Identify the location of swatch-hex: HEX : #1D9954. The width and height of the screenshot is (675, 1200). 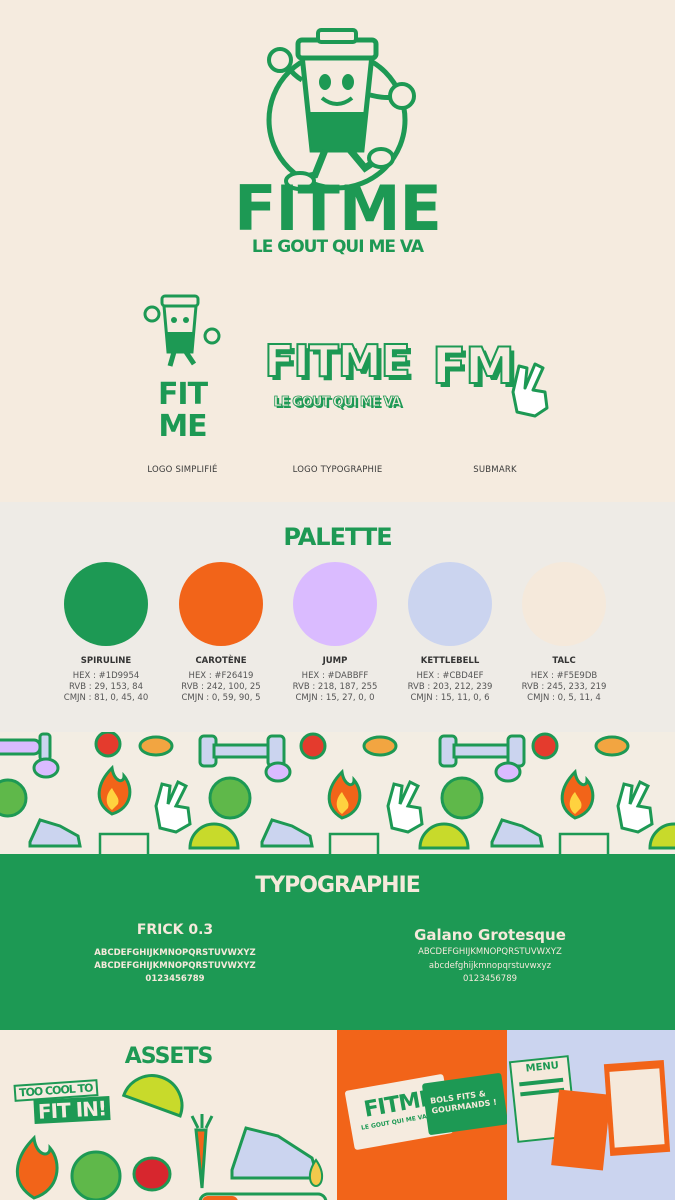
(106, 676).